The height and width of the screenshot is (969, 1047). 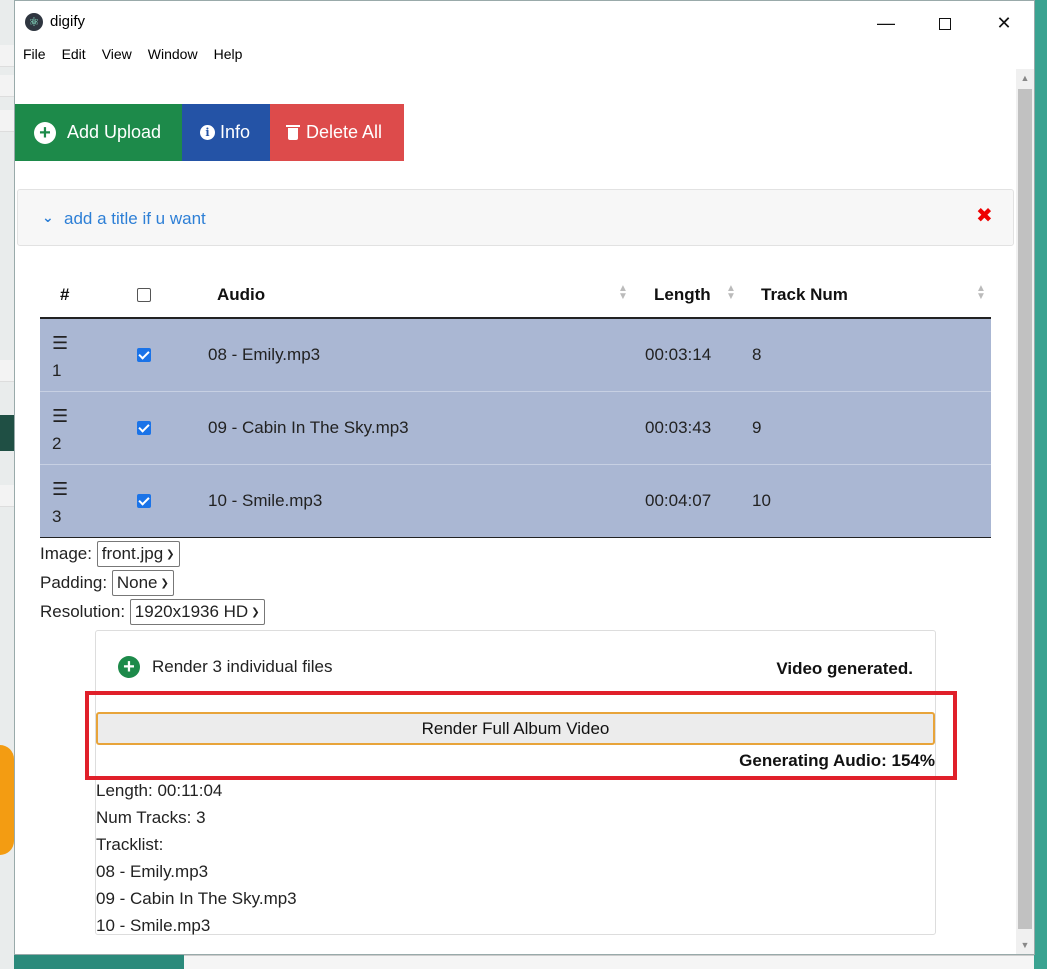 What do you see at coordinates (34, 22) in the screenshot?
I see `atom-icon: ⚛` at bounding box center [34, 22].